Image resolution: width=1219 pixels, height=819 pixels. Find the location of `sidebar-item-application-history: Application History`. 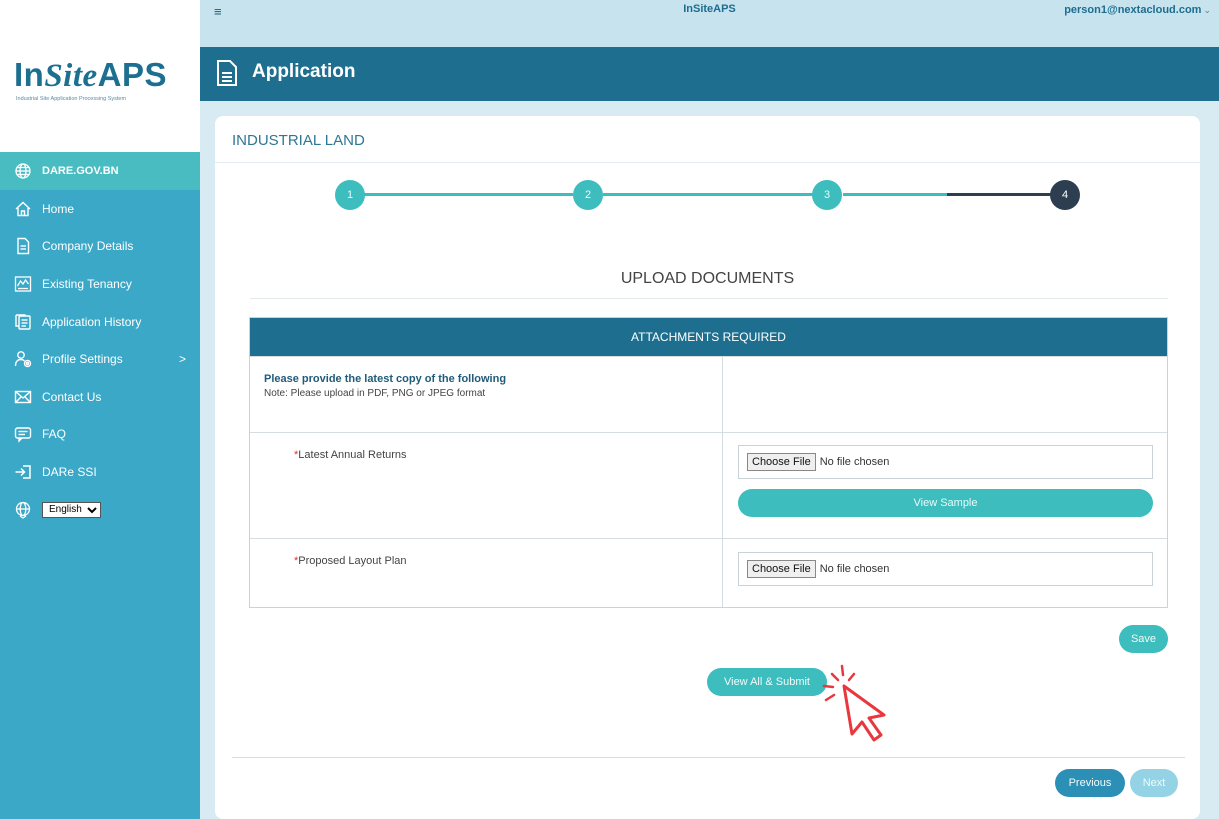

sidebar-item-application-history: Application History is located at coordinates (100, 322).